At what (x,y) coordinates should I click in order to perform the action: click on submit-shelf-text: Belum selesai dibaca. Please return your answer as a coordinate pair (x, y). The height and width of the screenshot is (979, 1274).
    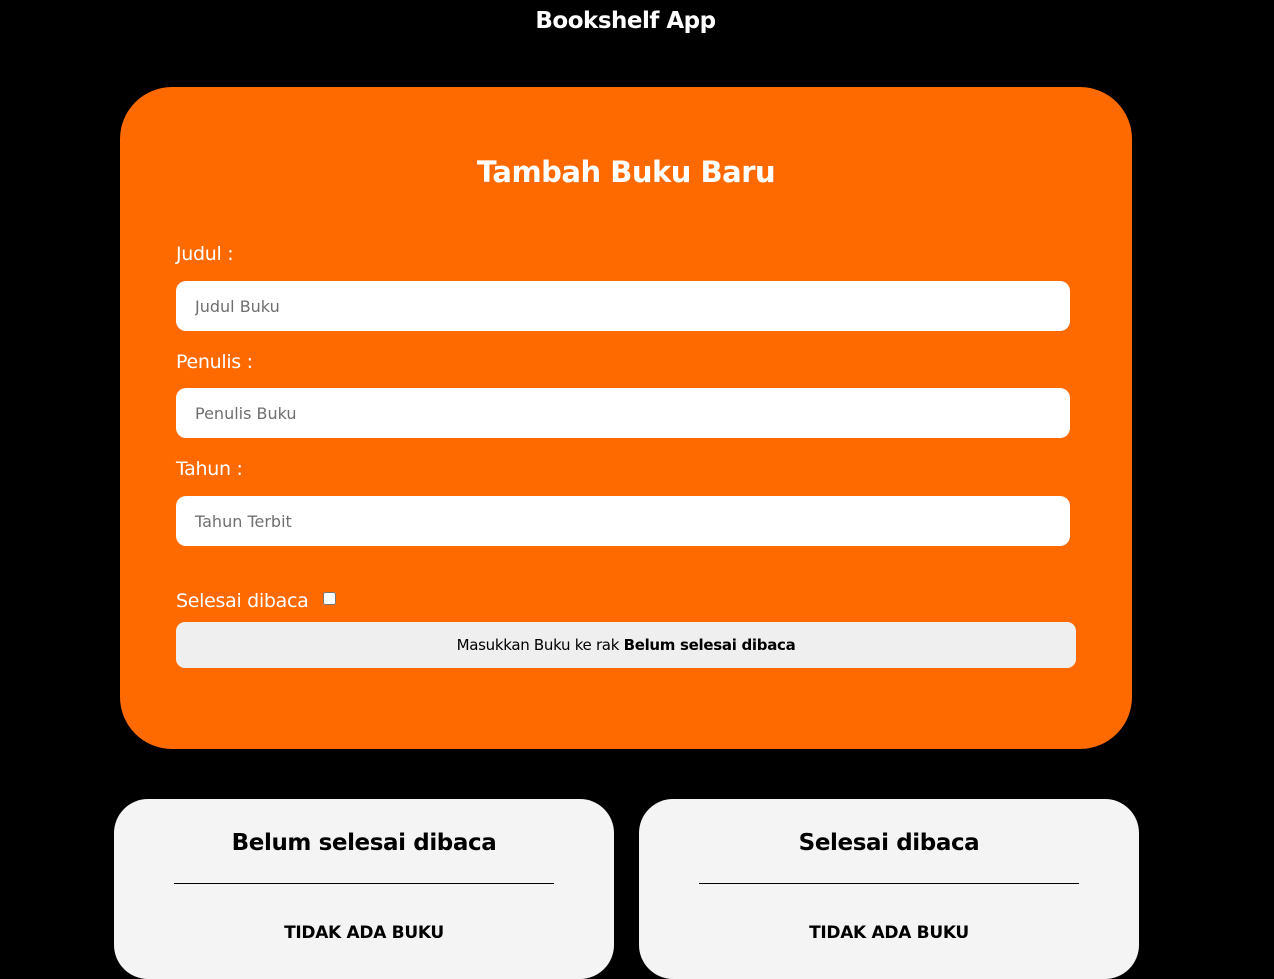
    Looking at the image, I should click on (709, 645).